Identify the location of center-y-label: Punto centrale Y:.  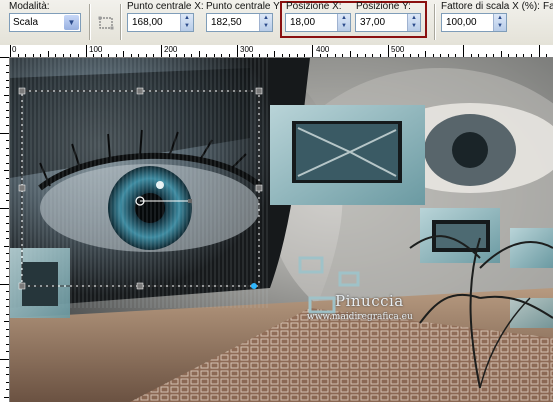
(244, 6).